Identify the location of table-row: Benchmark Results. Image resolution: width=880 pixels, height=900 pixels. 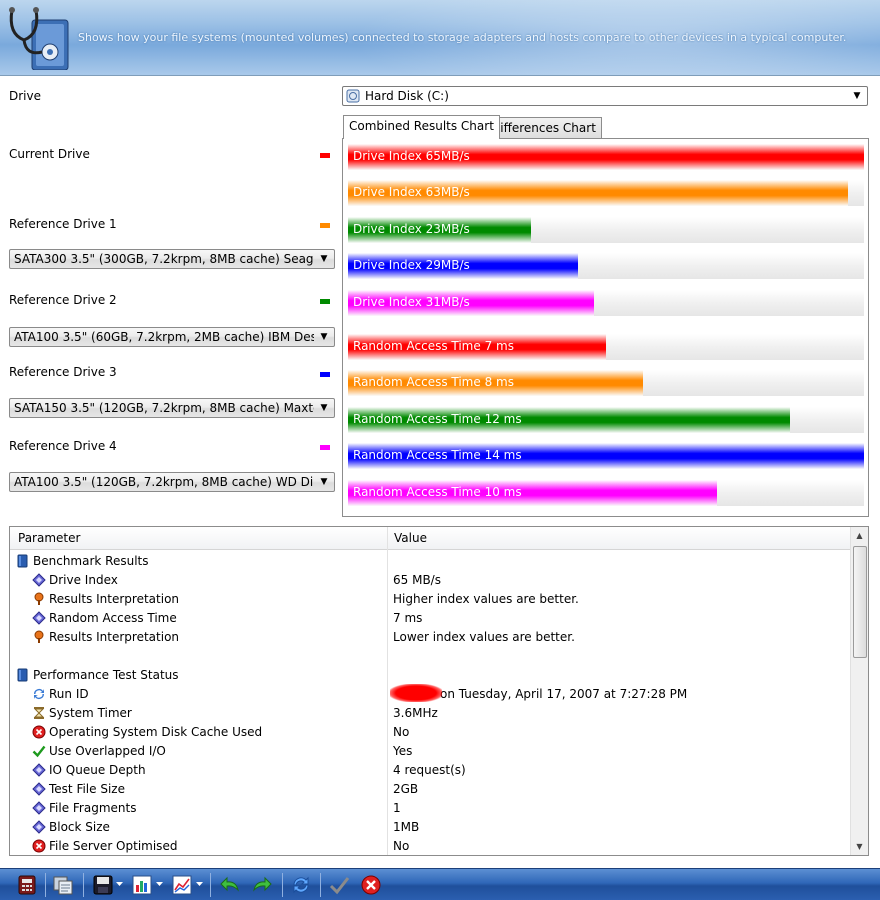
(430, 561).